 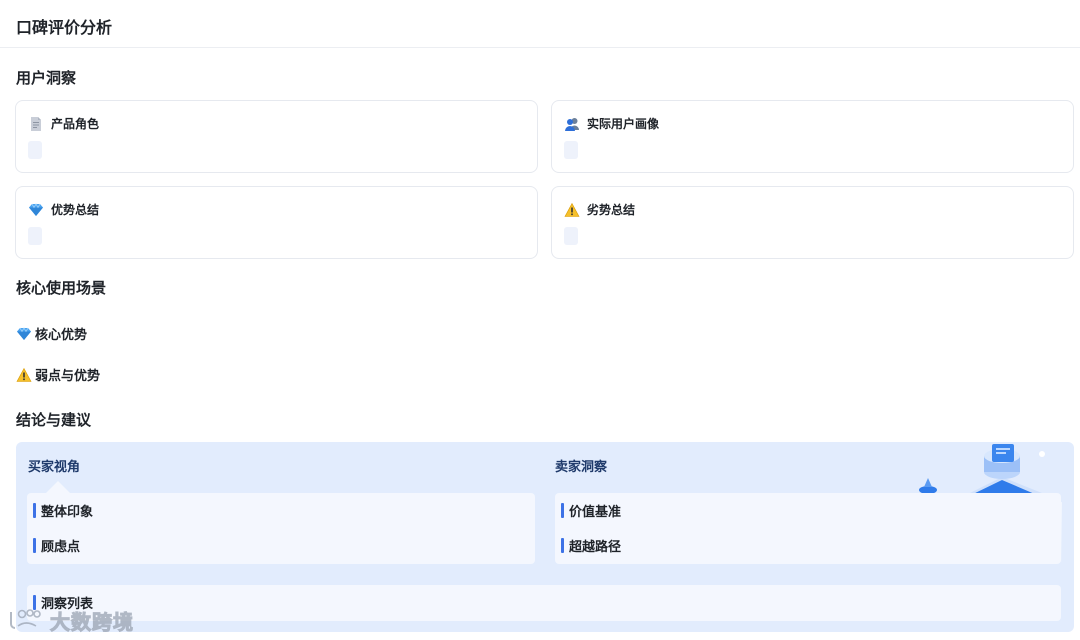 I want to click on bar-label: 超越路径, so click(x=595, y=547).